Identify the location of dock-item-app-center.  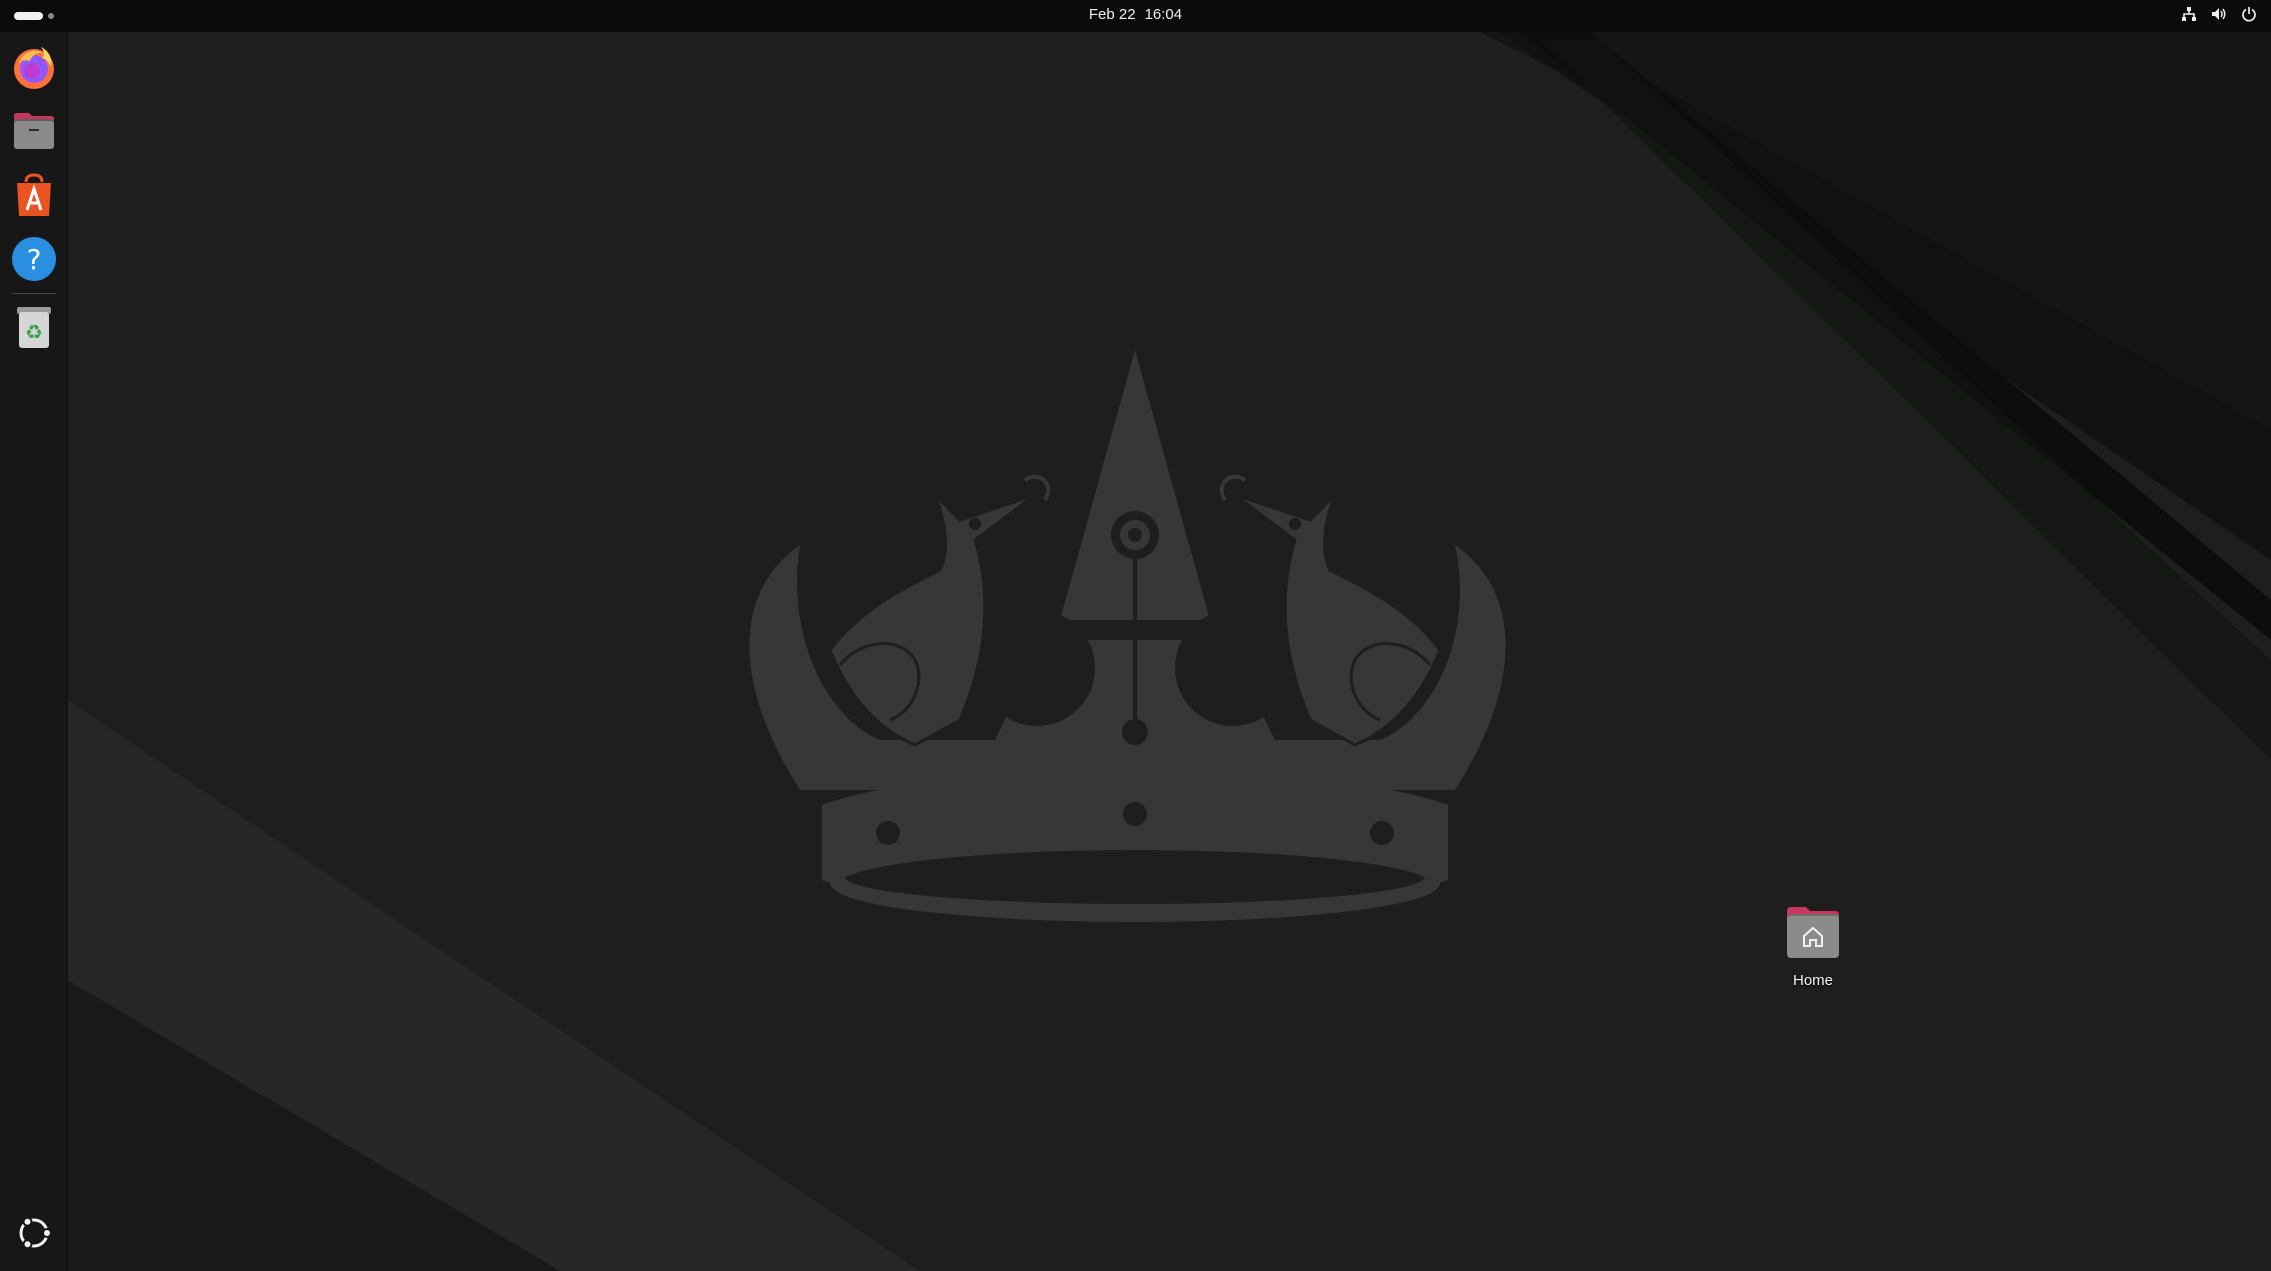
(34, 195).